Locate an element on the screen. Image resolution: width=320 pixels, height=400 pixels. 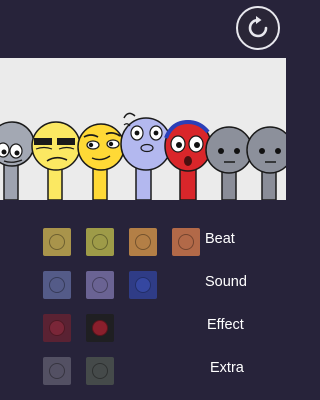
reset-button is located at coordinates (258, 28).